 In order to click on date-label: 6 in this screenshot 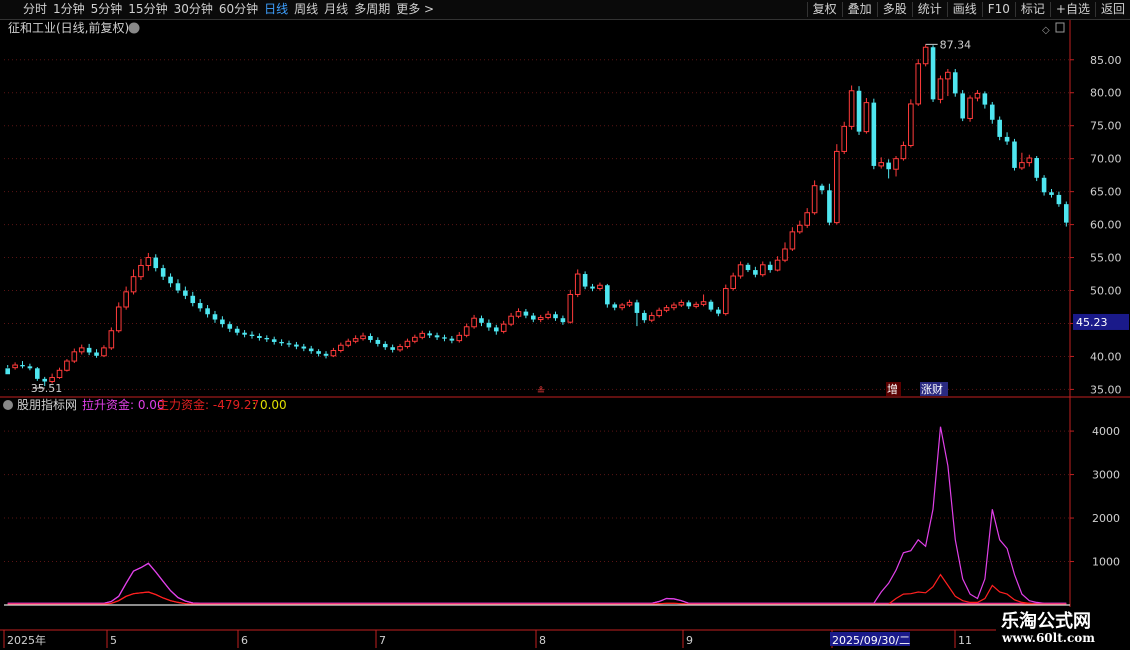, I will do `click(244, 640)`.